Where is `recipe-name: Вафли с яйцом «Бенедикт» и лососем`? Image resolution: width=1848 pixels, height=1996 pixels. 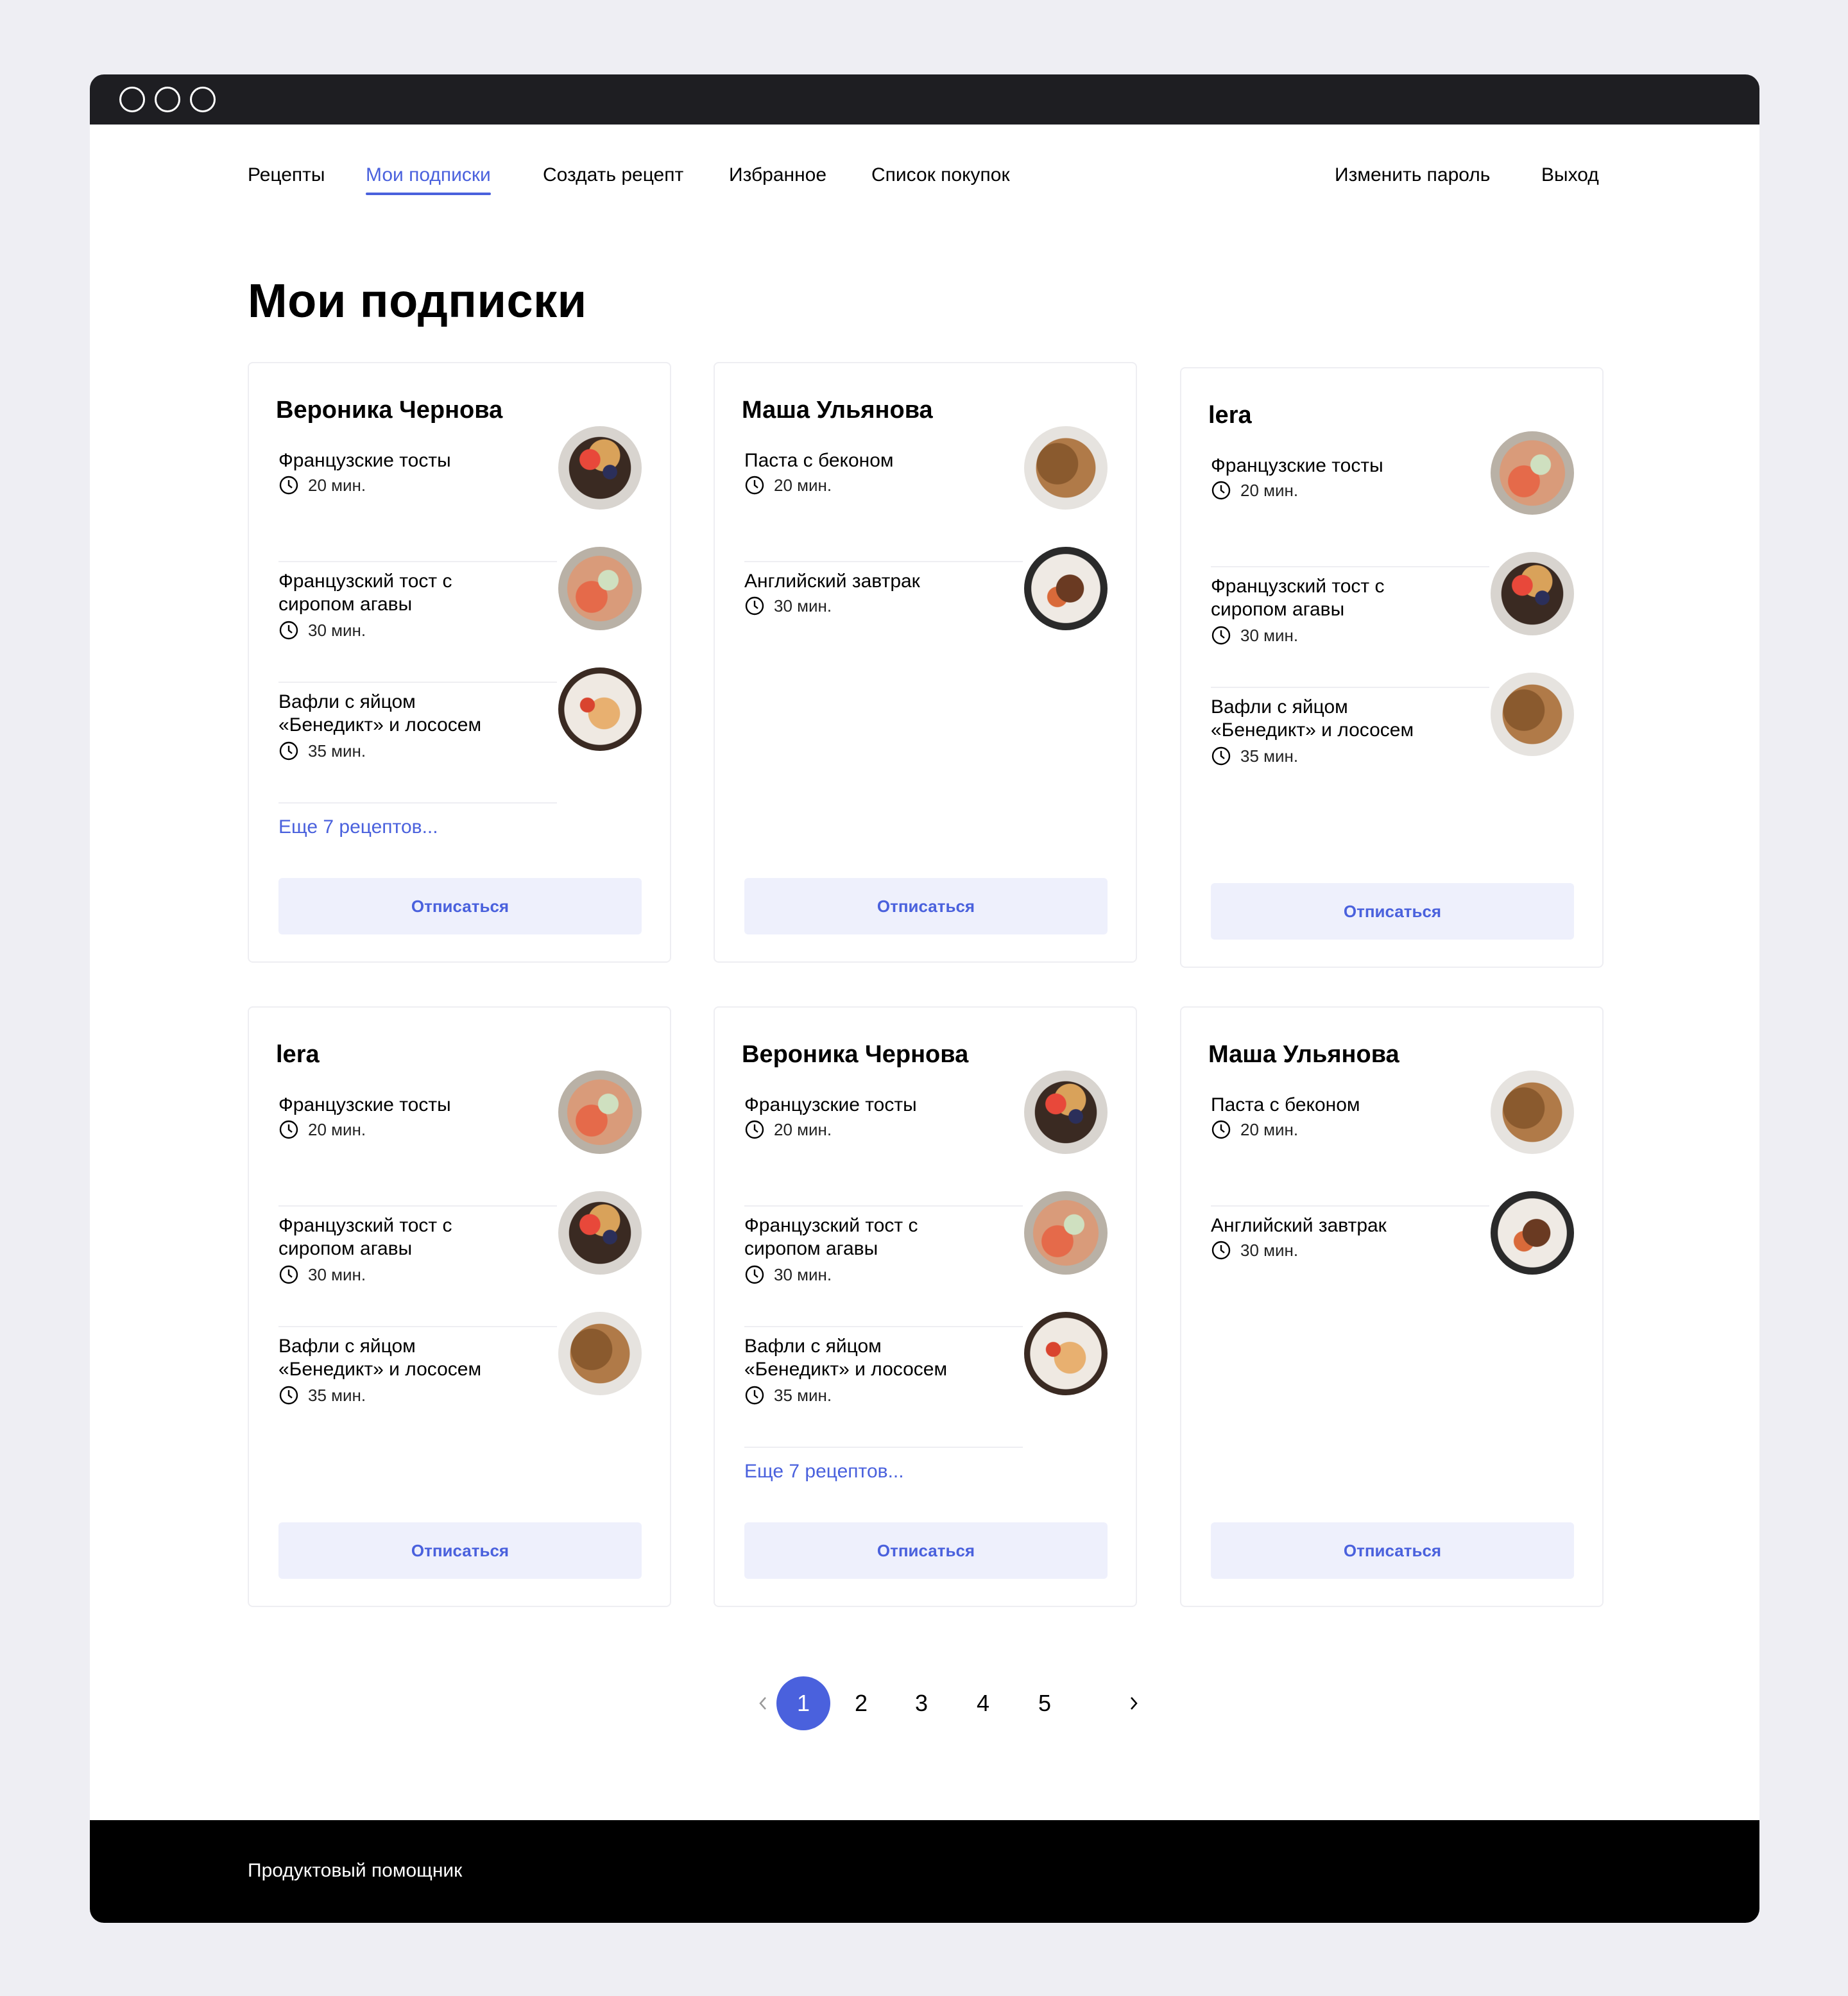
recipe-name: Вафли с яйцом «Бенедикт» и лососем is located at coordinates (380, 713).